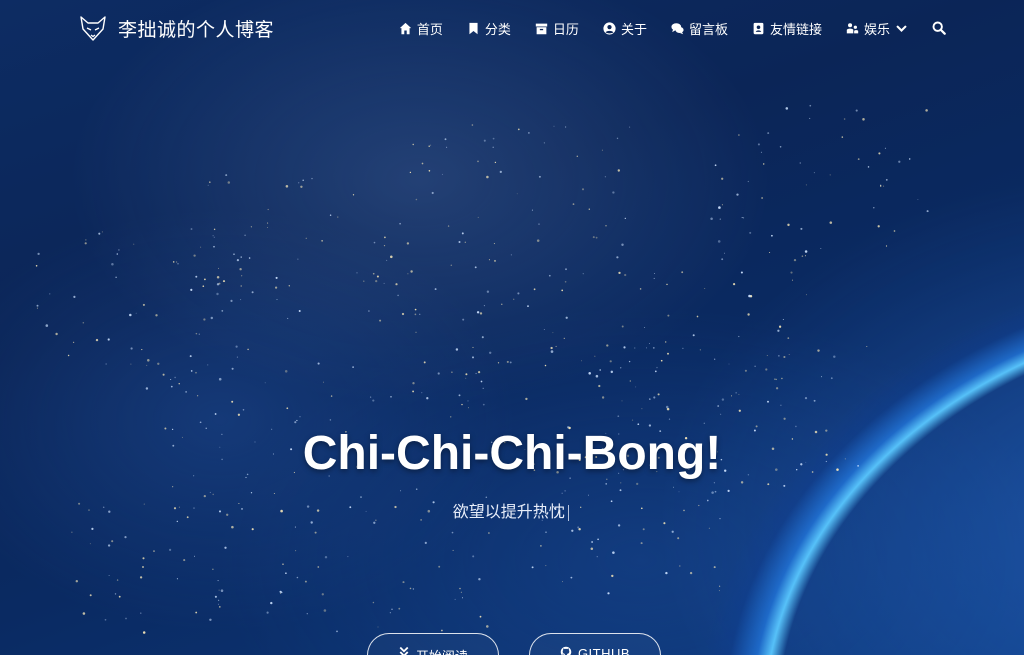  I want to click on start-reading-button: 开始阅读, so click(432, 644).